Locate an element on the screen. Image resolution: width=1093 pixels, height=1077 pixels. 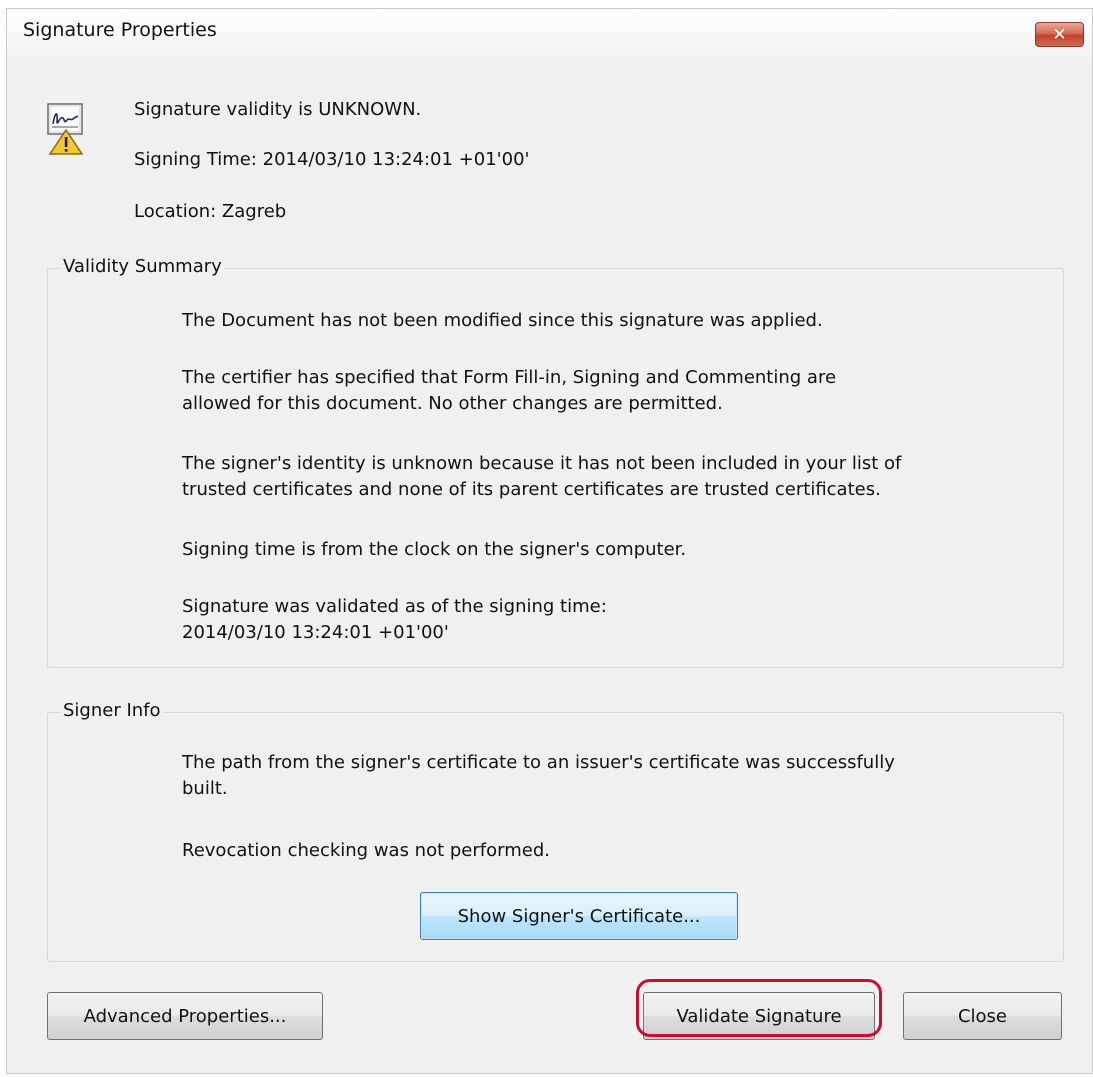
text-line: Revocation checking was not performed. is located at coordinates (366, 850).